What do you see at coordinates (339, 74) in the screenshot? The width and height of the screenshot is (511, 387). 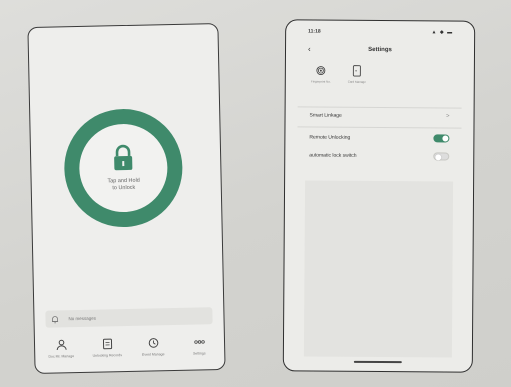 I see `quick-actions: Fingerprint No. Card Manage` at bounding box center [339, 74].